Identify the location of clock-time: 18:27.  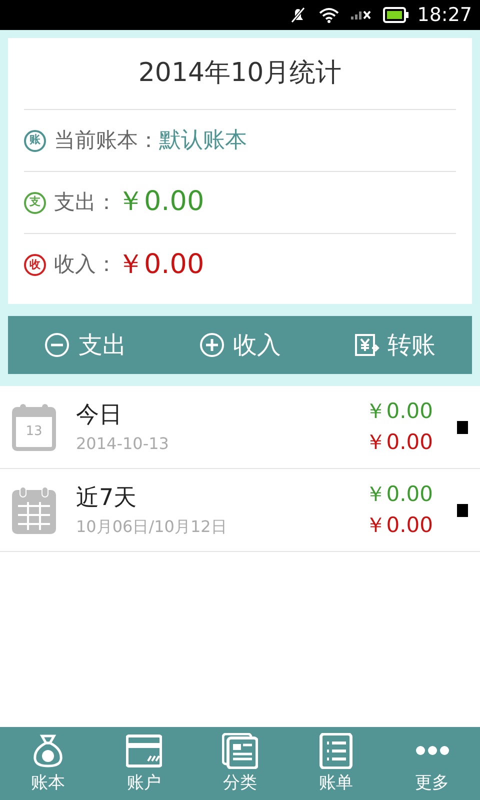
(444, 15).